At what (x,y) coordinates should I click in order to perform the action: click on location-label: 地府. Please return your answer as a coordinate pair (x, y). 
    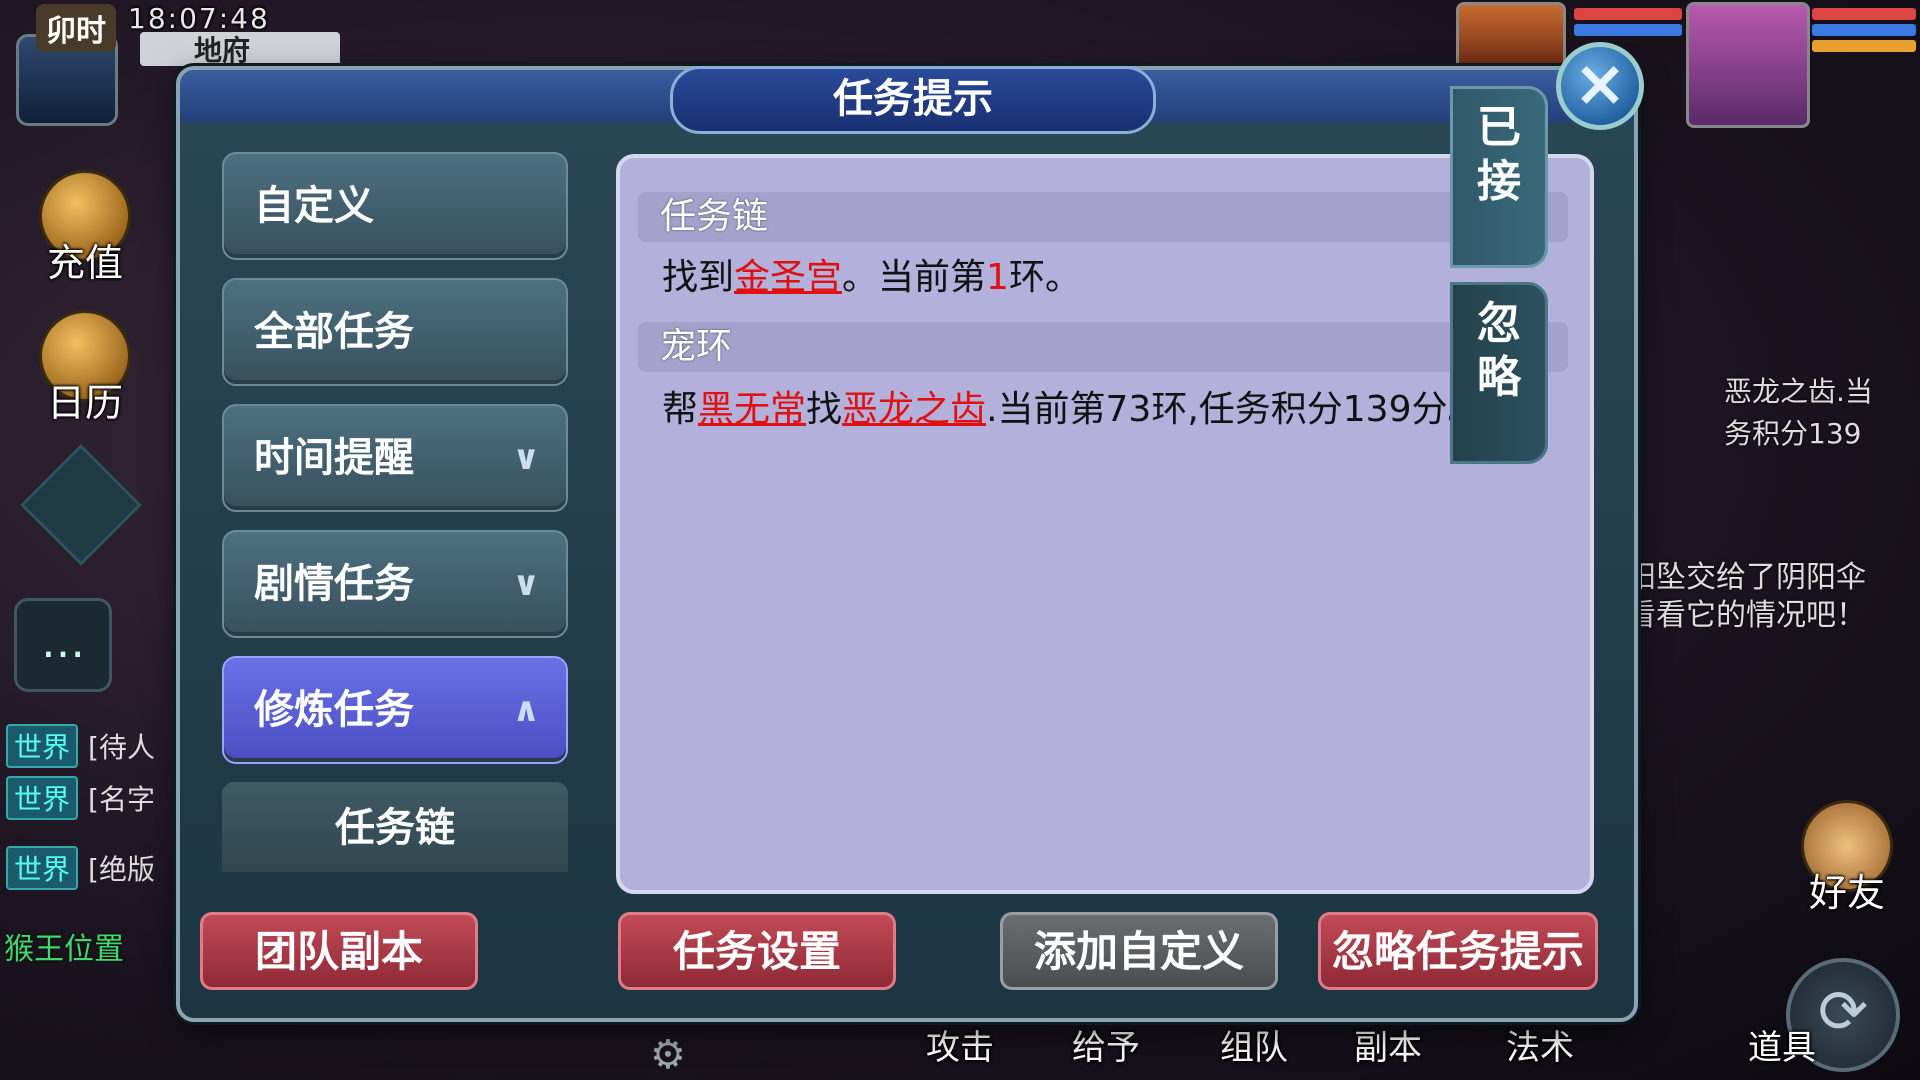
    Looking at the image, I should click on (240, 49).